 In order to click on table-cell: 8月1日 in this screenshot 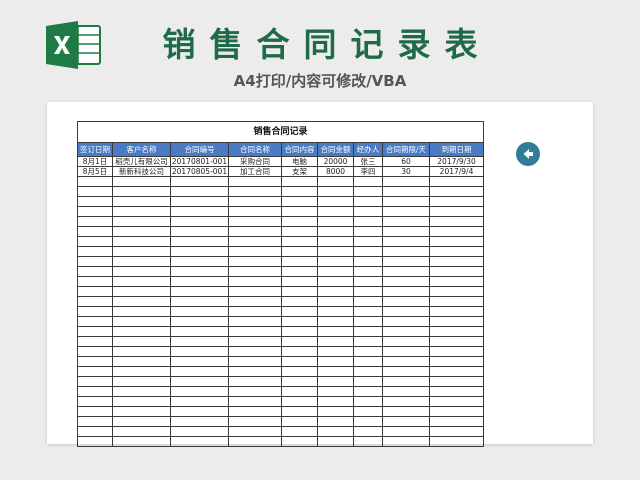, I will do `click(95, 161)`.